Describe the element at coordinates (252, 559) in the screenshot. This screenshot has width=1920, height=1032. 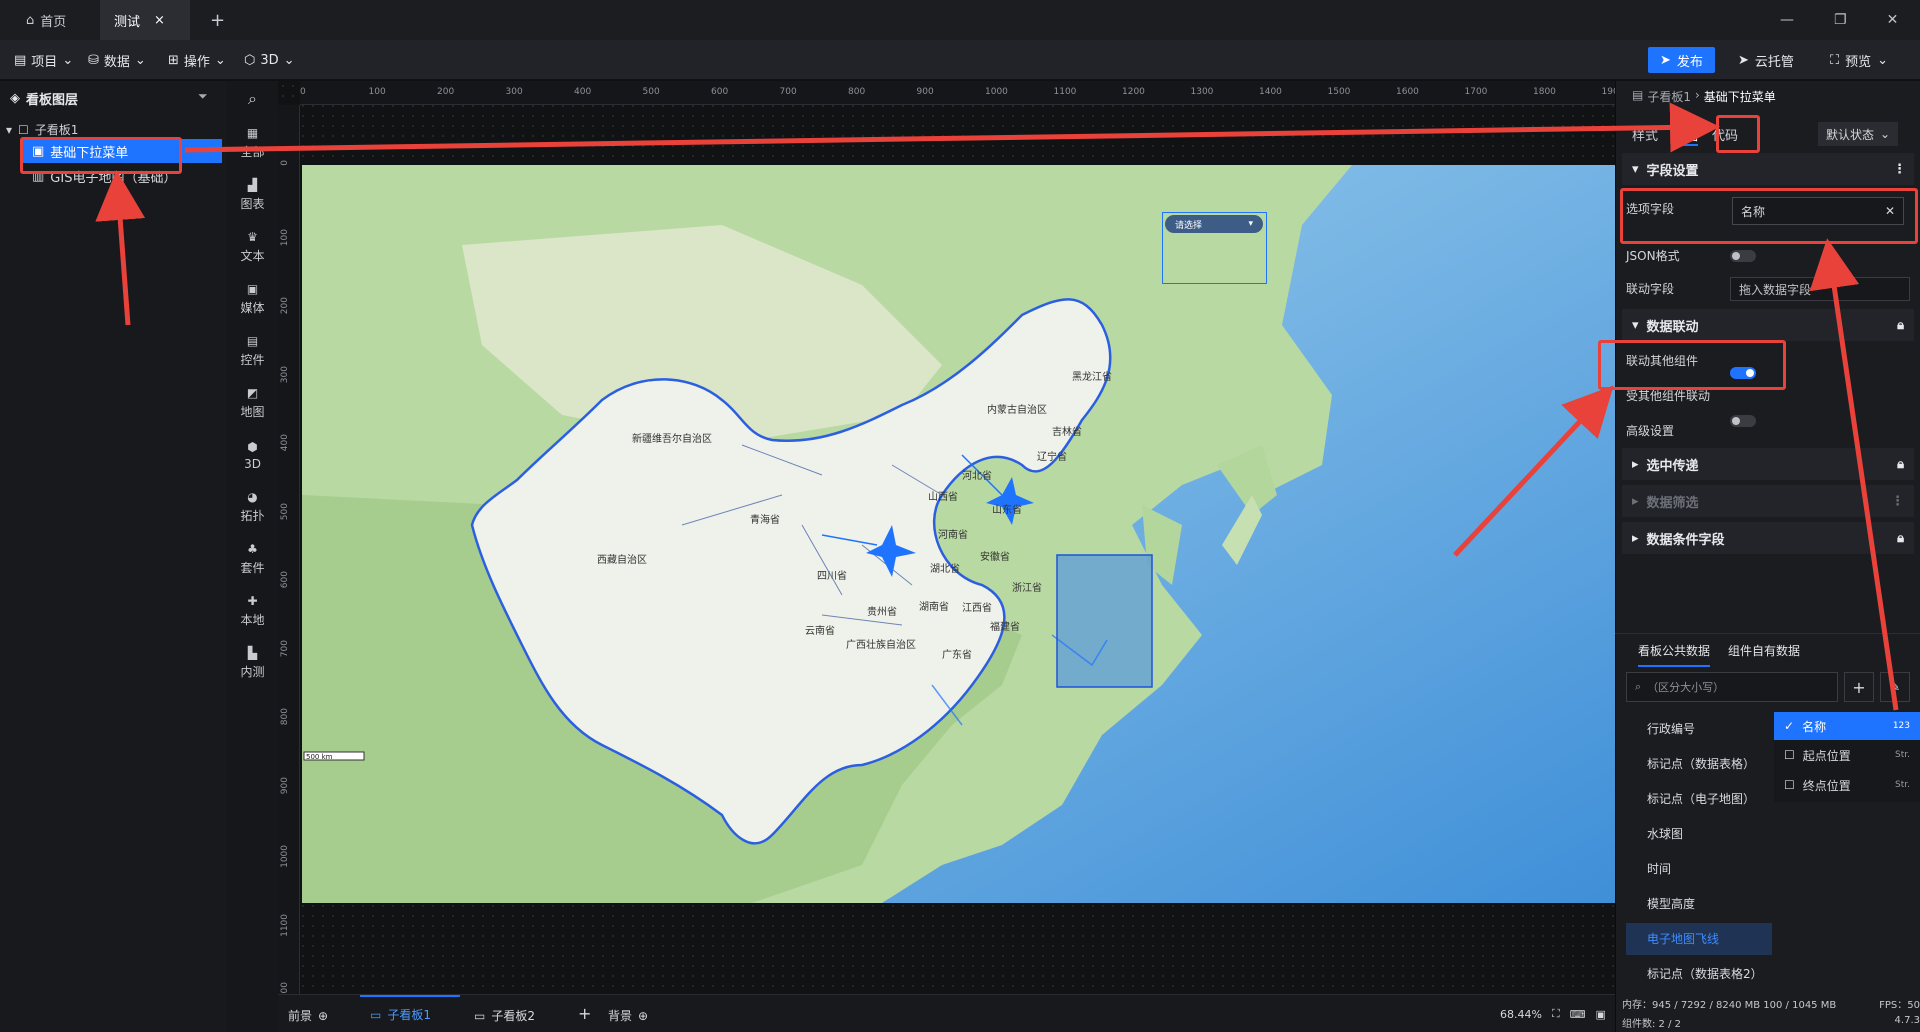
I see `tool-suite: ♣ 套件` at that location.